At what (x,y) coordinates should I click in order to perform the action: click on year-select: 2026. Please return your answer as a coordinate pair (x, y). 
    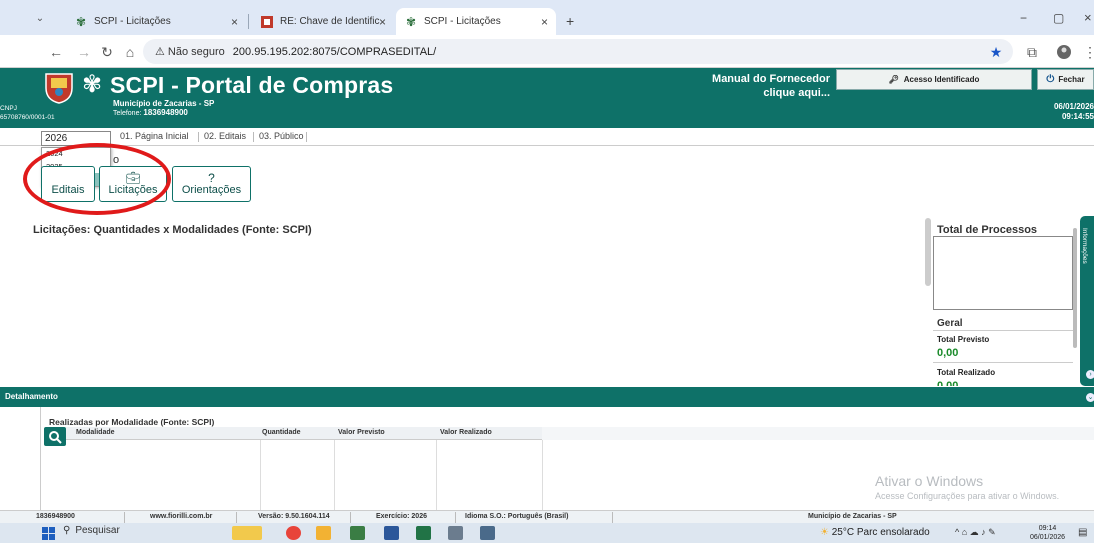
    Looking at the image, I should click on (76, 138).